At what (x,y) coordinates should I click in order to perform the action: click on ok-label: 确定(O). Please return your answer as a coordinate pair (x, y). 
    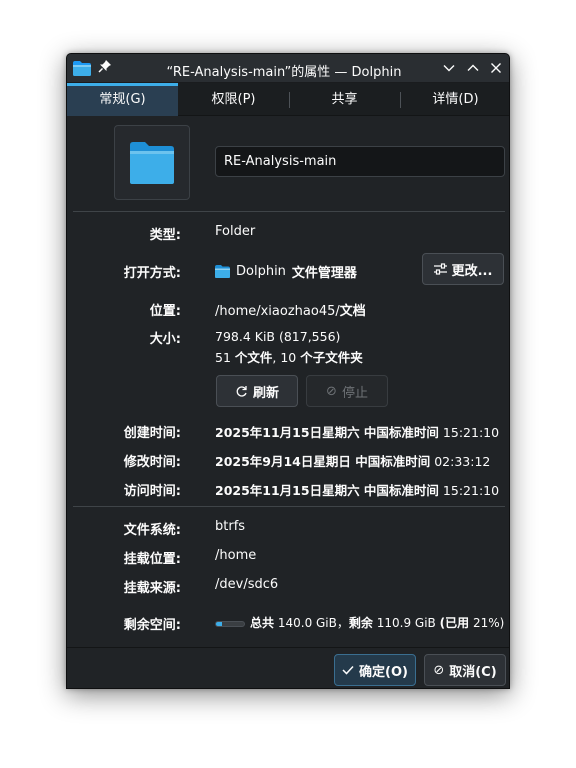
    Looking at the image, I should click on (383, 672).